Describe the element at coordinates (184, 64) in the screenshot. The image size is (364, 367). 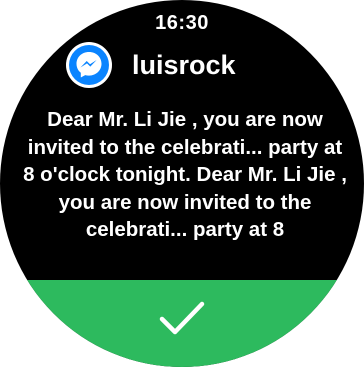
I see `sender-name: luisrock` at that location.